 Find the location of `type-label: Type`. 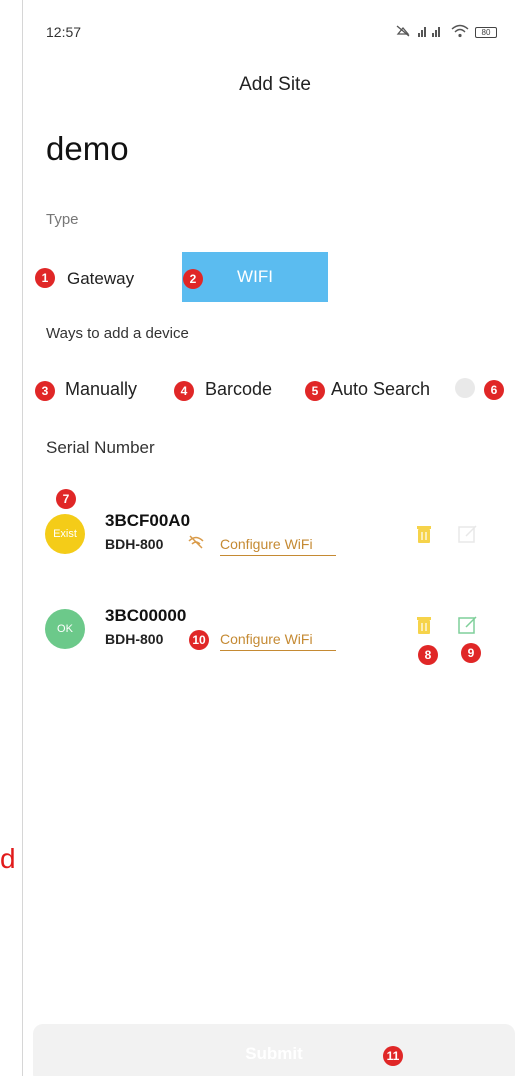

type-label: Type is located at coordinates (62, 219).